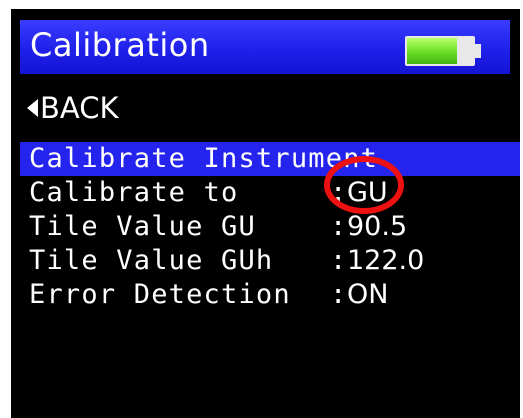 The image size is (523, 418). Describe the element at coordinates (79, 108) in the screenshot. I see `back-label: BACK` at that location.